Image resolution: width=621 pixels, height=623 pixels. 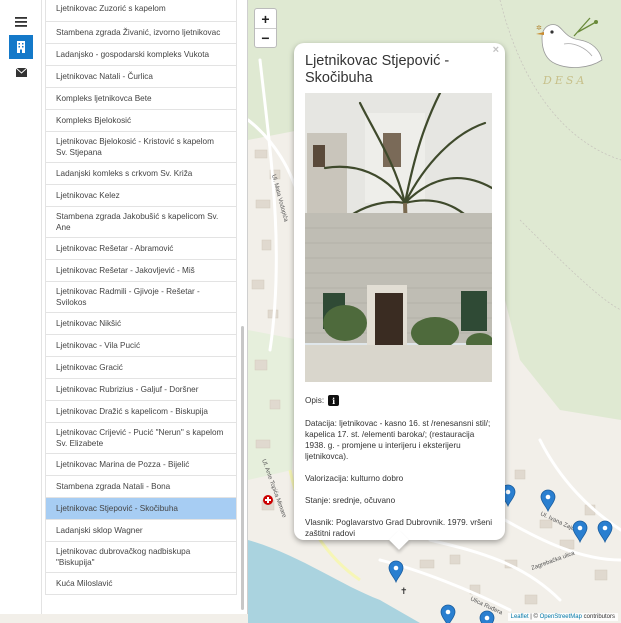 What do you see at coordinates (141, 77) in the screenshot?
I see `list-item: Ljetnikovac Natali - Čurlica` at bounding box center [141, 77].